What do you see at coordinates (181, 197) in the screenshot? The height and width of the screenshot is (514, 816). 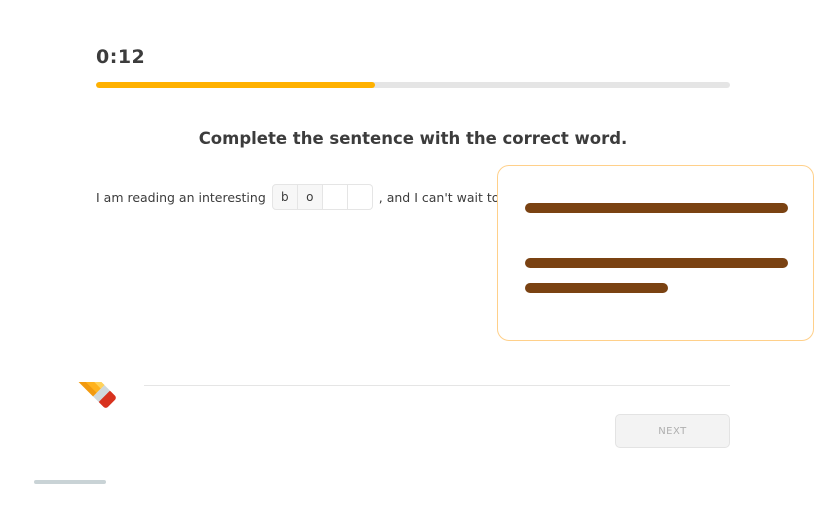 I see `sentence-start: I am reading an interesting` at bounding box center [181, 197].